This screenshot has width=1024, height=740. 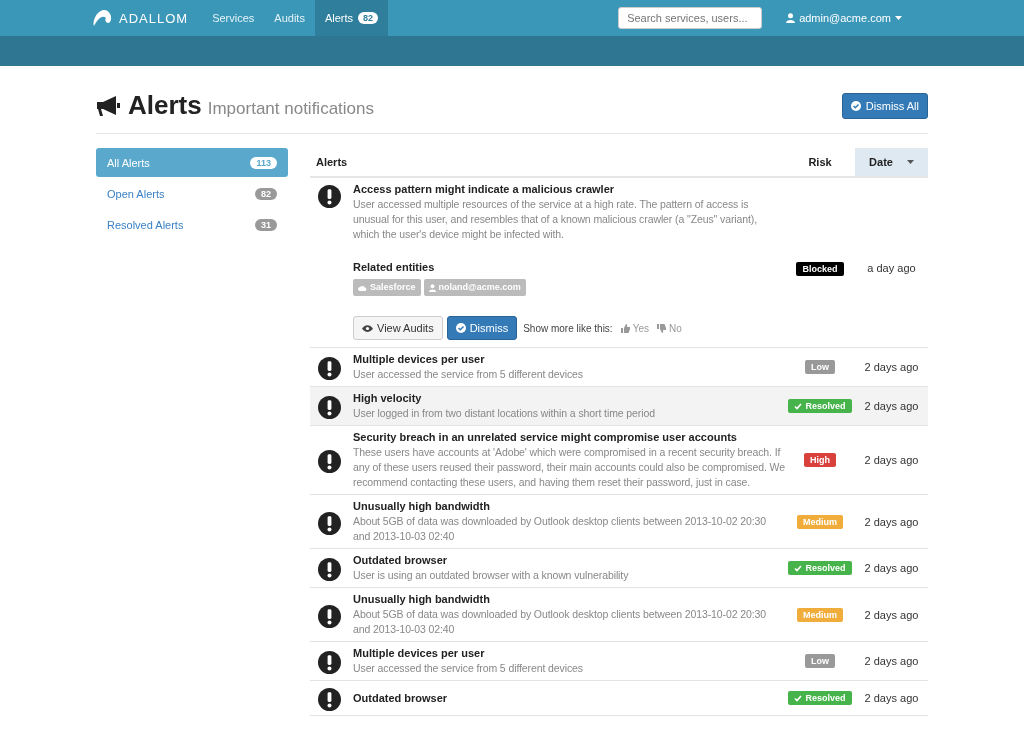 What do you see at coordinates (619, 661) in the screenshot?
I see `alert-row: Multiple devices per user User accessed the service from 5 different devices Low 2 days ago` at bounding box center [619, 661].